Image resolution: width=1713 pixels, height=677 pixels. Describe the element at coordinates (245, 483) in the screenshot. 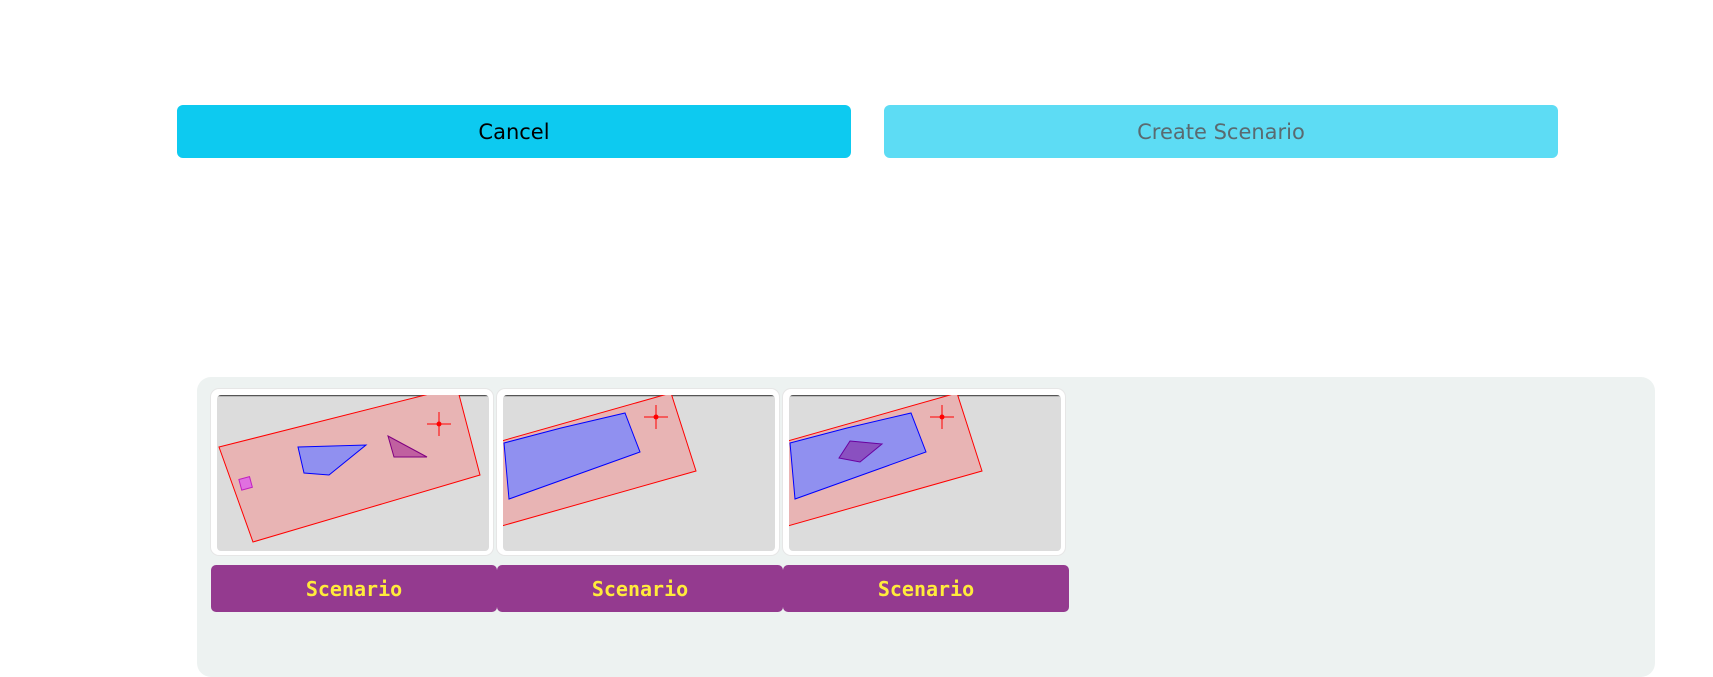

I see `magenta-marker` at that location.